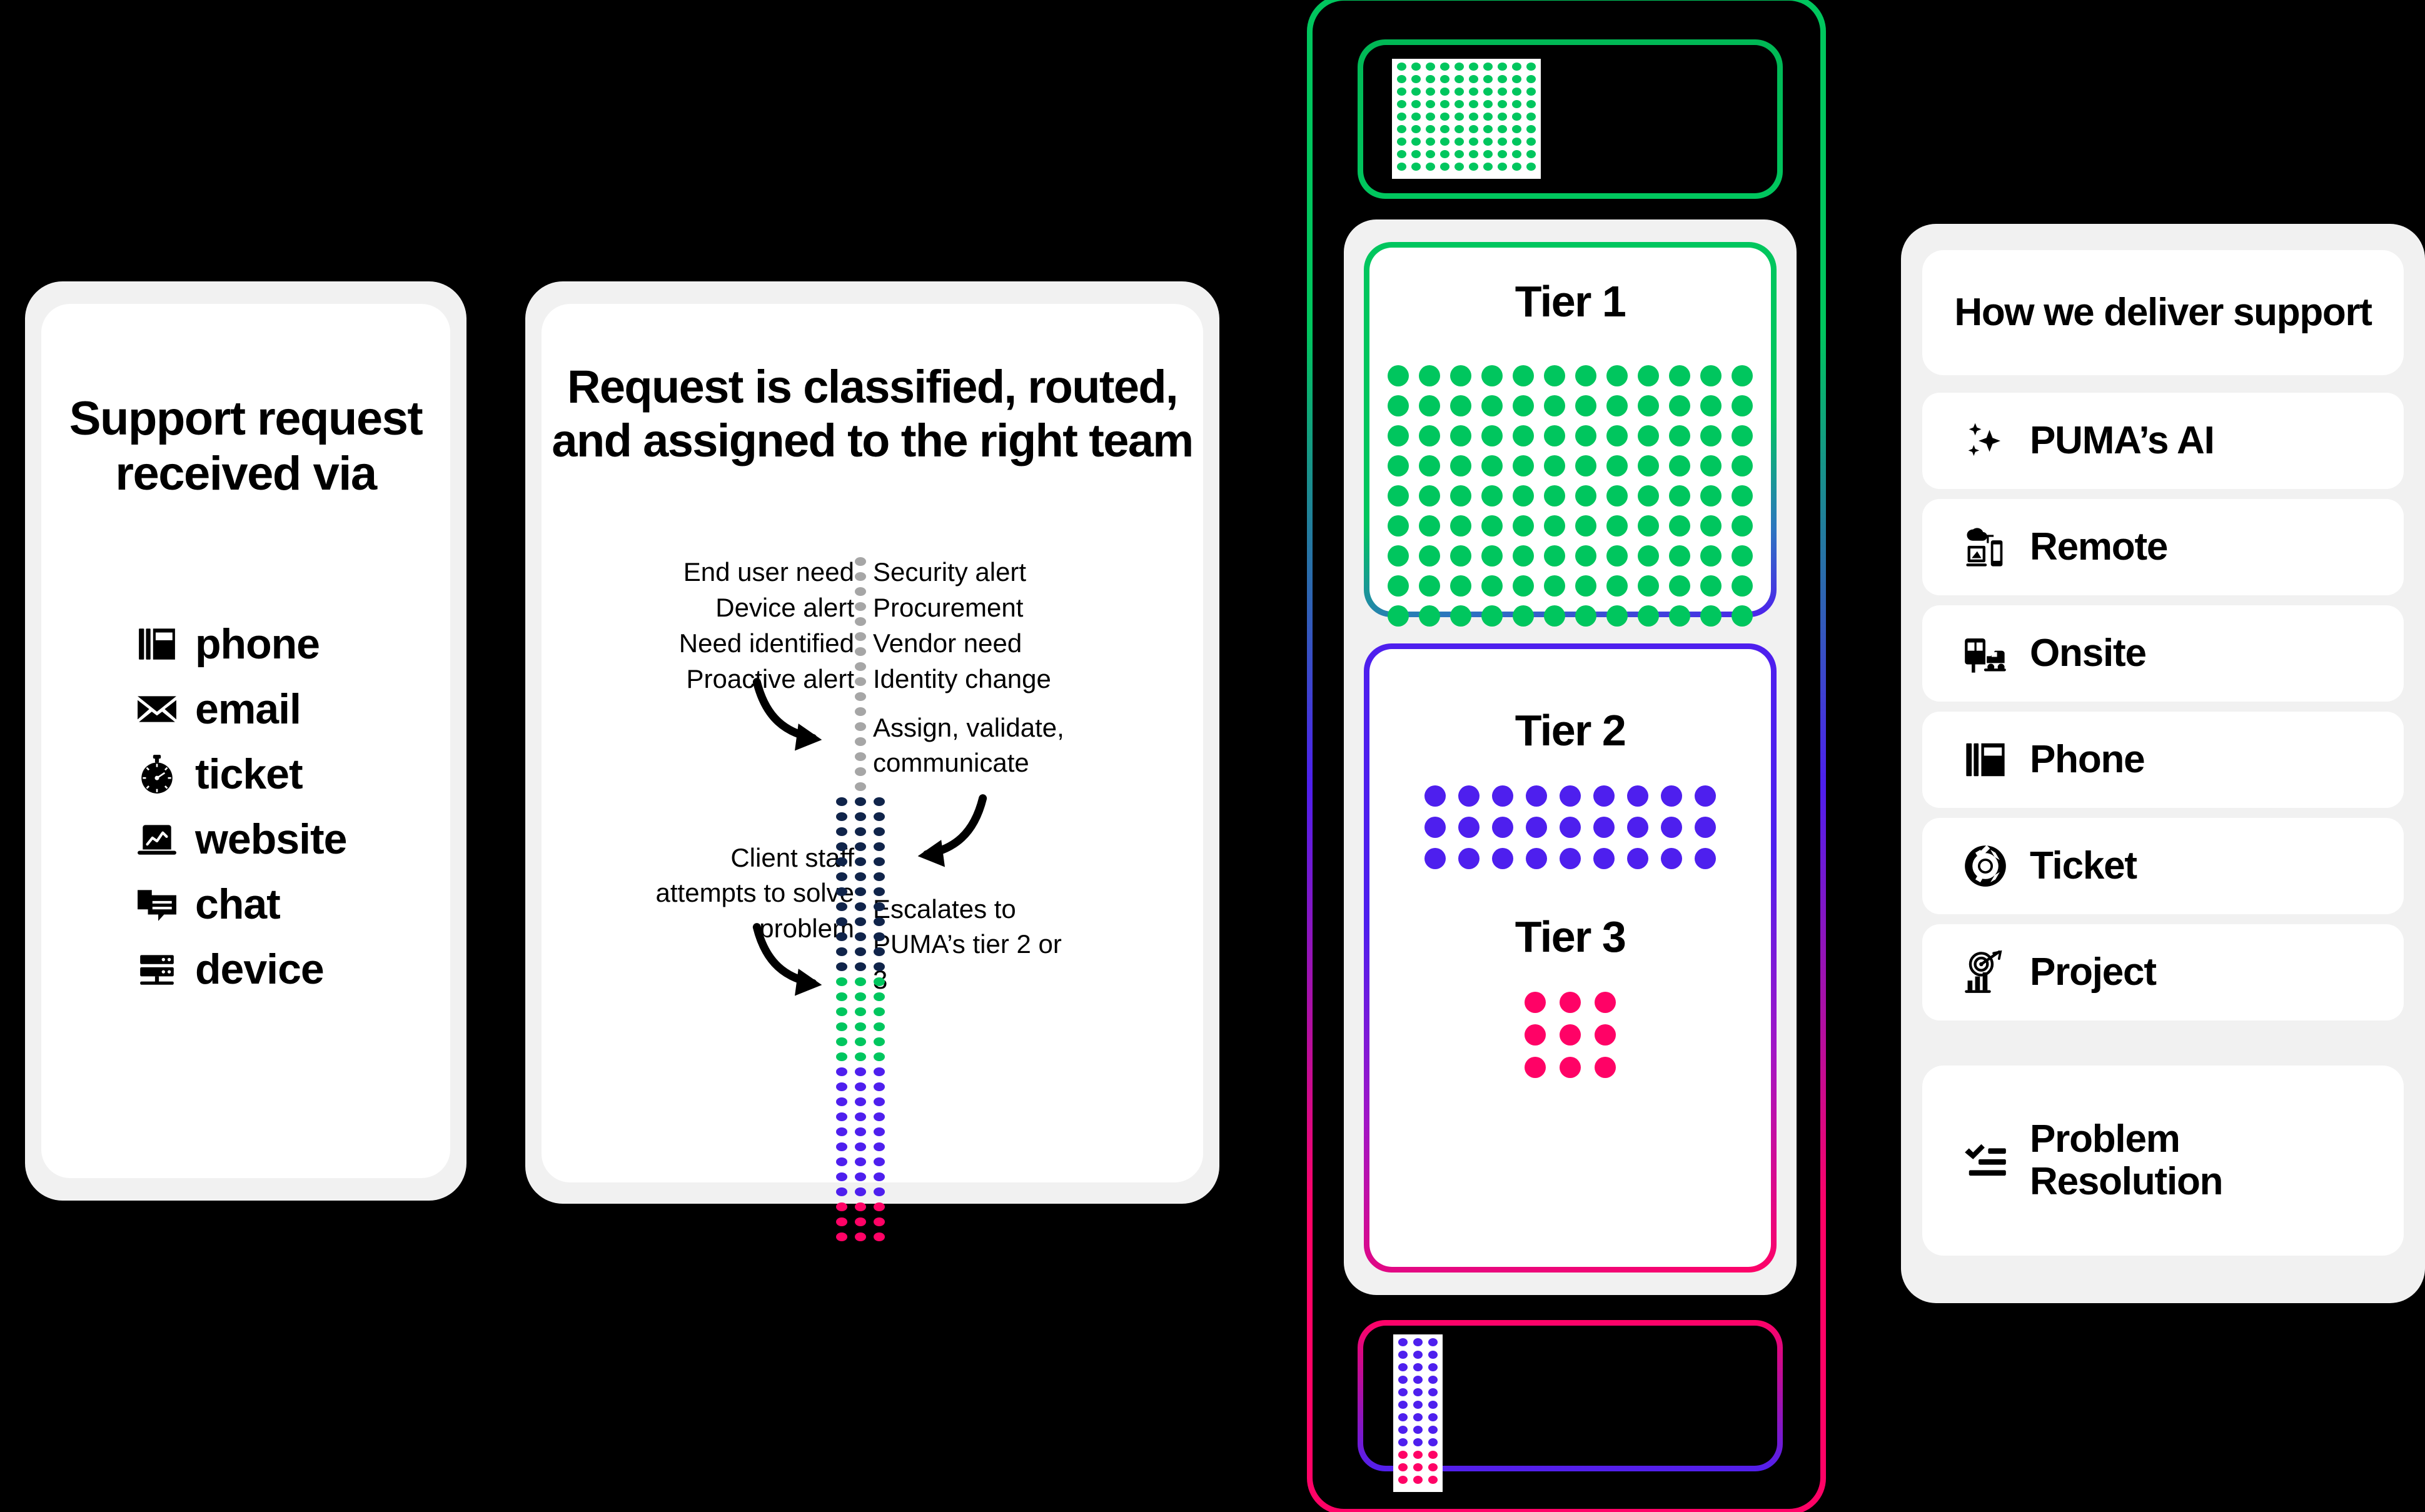 This screenshot has width=2425, height=1512. Describe the element at coordinates (2093, 972) in the screenshot. I see `deliver-item-label: Project` at that location.